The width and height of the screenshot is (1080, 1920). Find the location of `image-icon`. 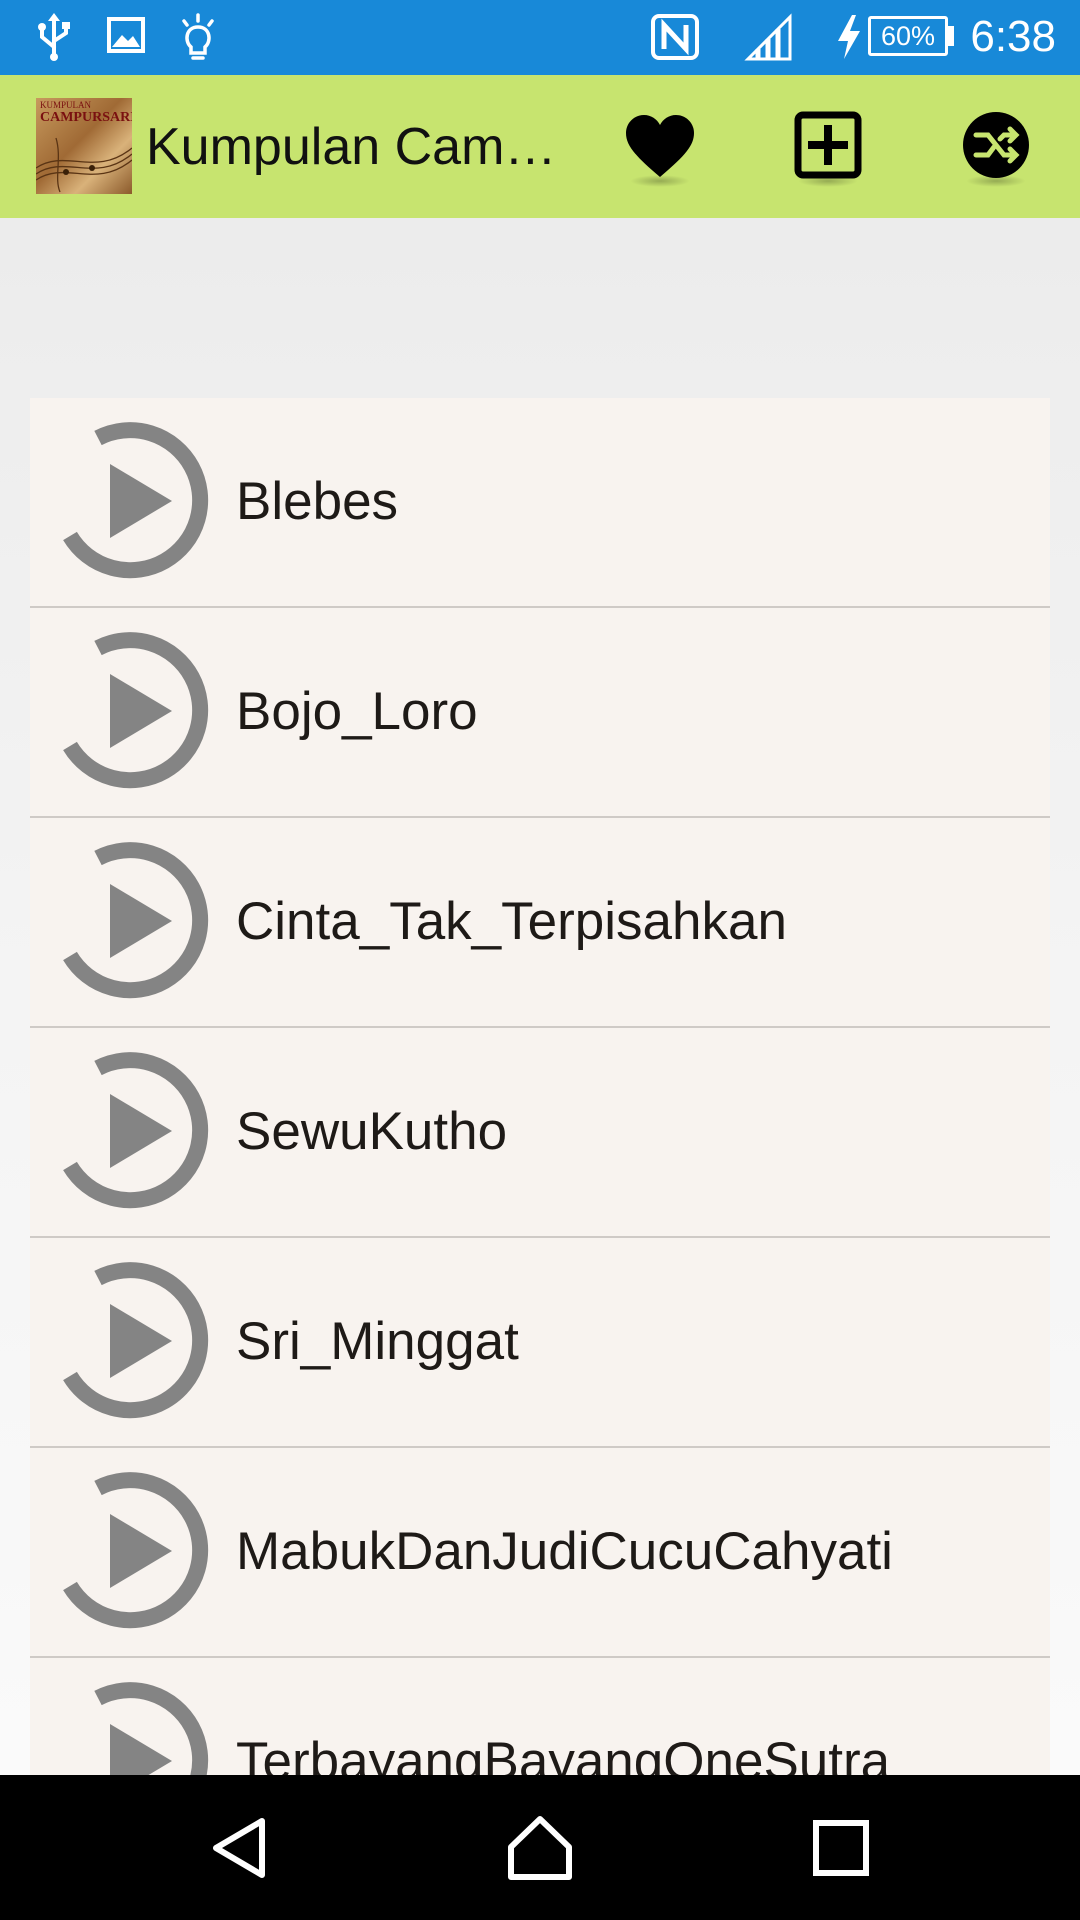

image-icon is located at coordinates (126, 35).